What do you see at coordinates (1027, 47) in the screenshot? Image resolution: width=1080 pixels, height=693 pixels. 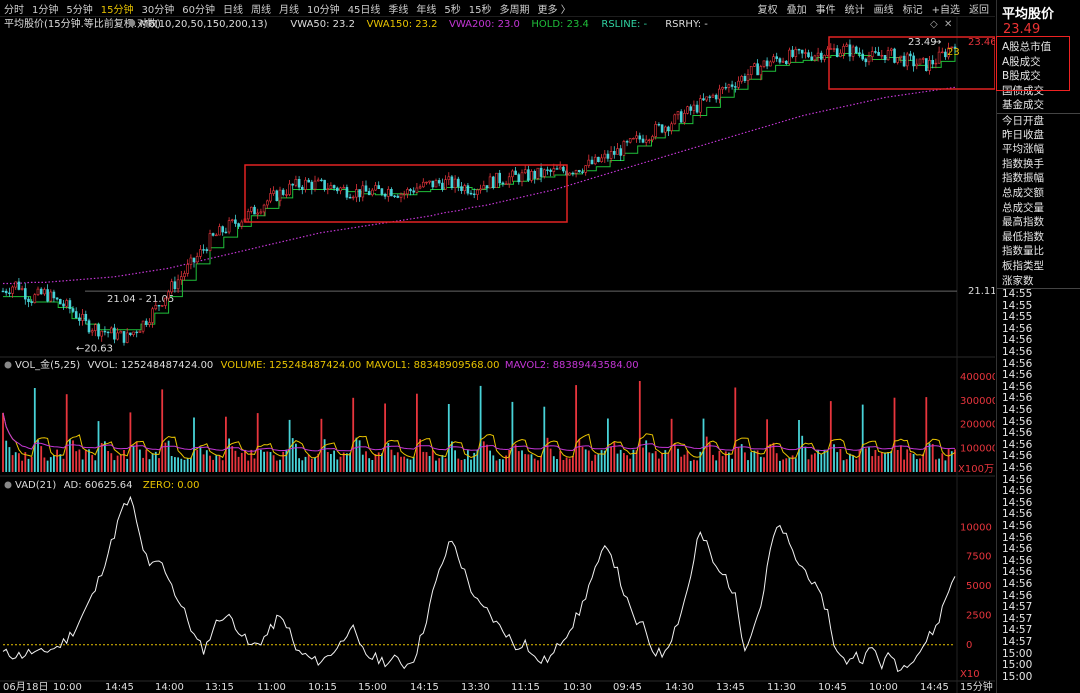 I see `sidebar-field: A股总市值` at bounding box center [1027, 47].